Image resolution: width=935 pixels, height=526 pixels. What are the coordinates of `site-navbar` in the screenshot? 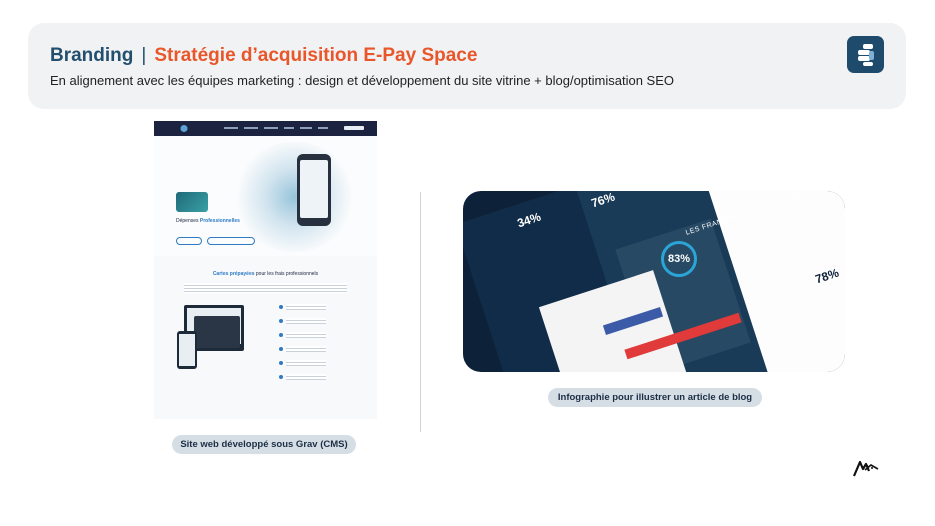 It's located at (265, 128).